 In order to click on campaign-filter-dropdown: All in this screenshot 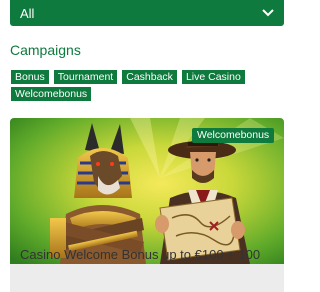, I will do `click(147, 13)`.